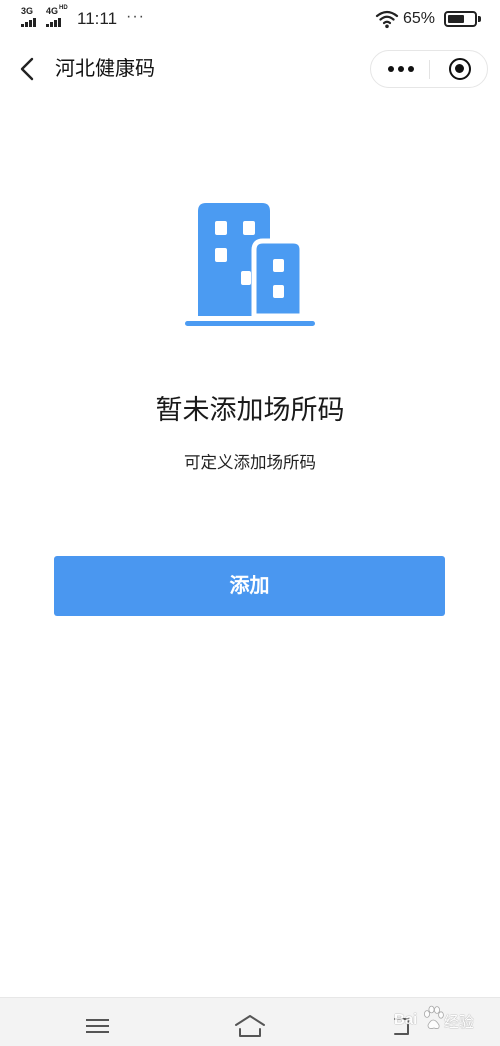 The height and width of the screenshot is (1046, 500). What do you see at coordinates (97, 18) in the screenshot?
I see `status-time: 11:11` at bounding box center [97, 18].